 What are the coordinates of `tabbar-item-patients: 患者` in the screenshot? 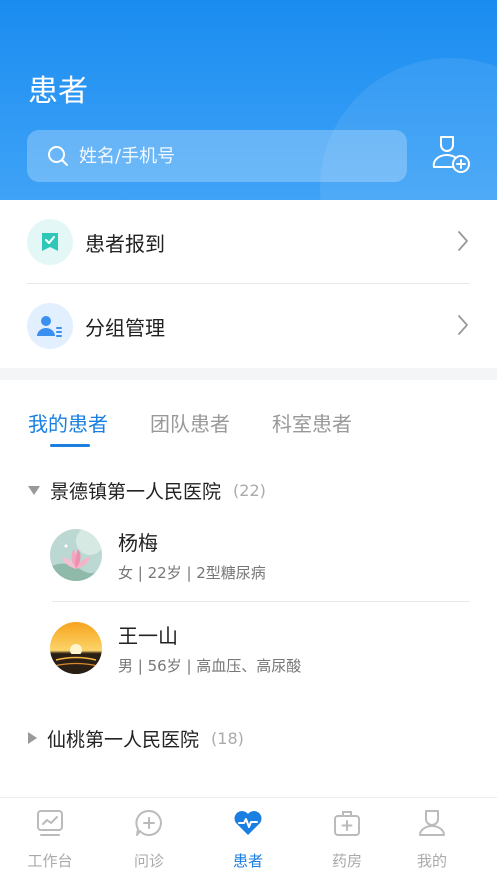 It's located at (248, 839).